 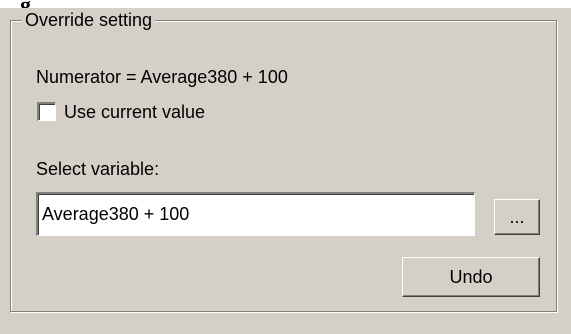 I want to click on group-title: Override setting, so click(x=89, y=20).